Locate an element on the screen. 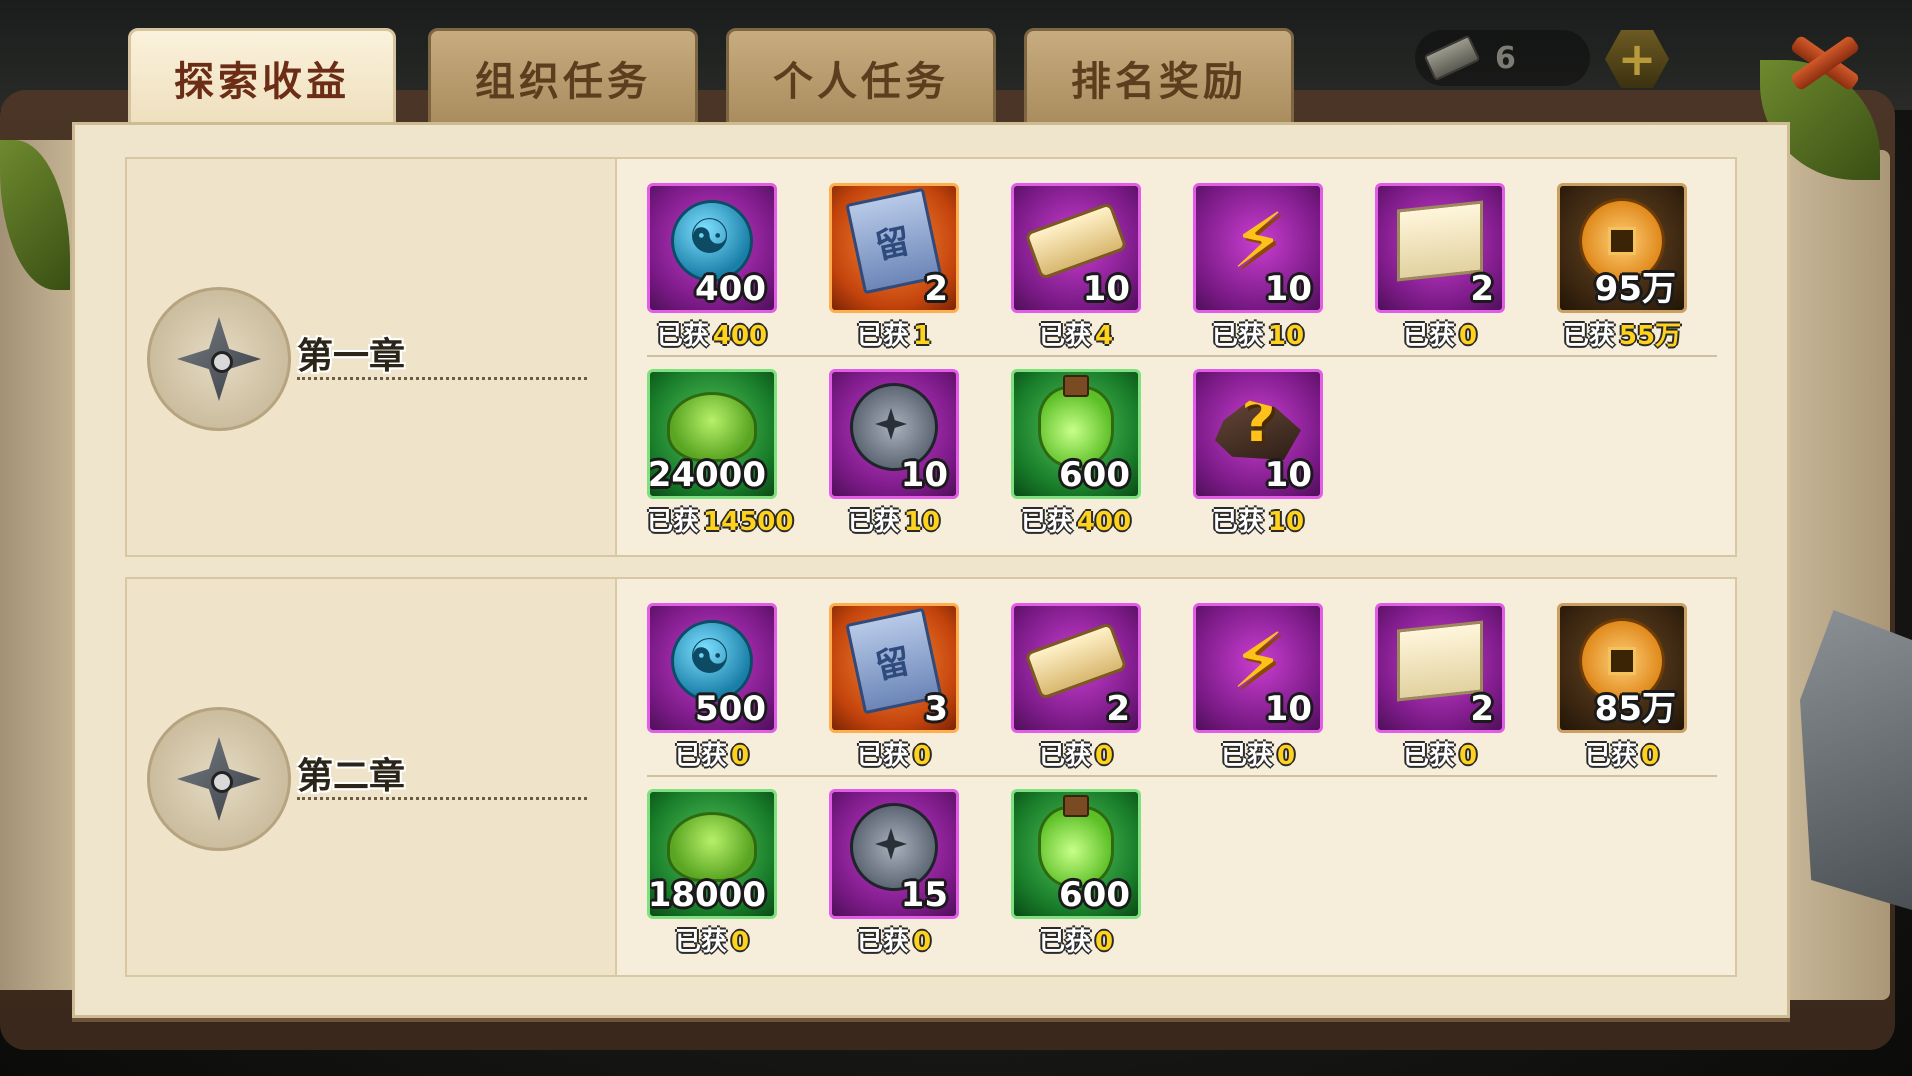 Image resolution: width=1912 pixels, height=1076 pixels. chapter-title: 第一章 is located at coordinates (351, 356).